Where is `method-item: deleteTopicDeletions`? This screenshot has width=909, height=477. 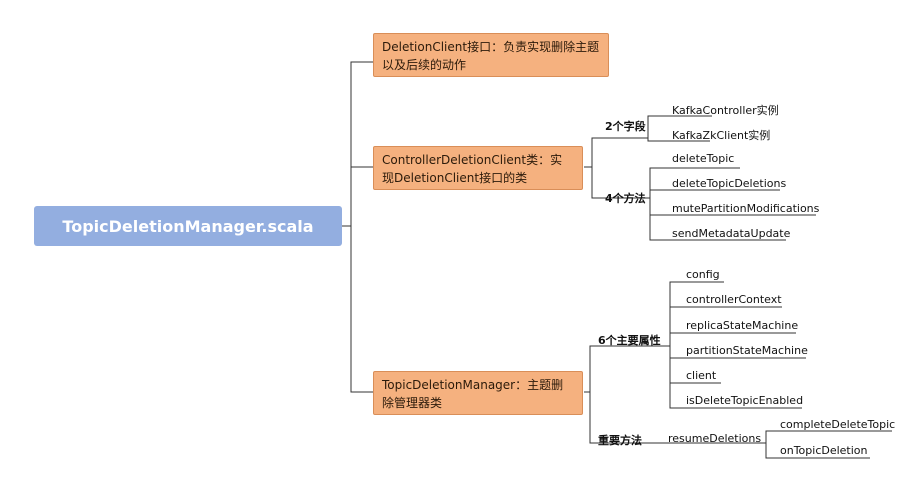
method-item: deleteTopicDeletions is located at coordinates (729, 183).